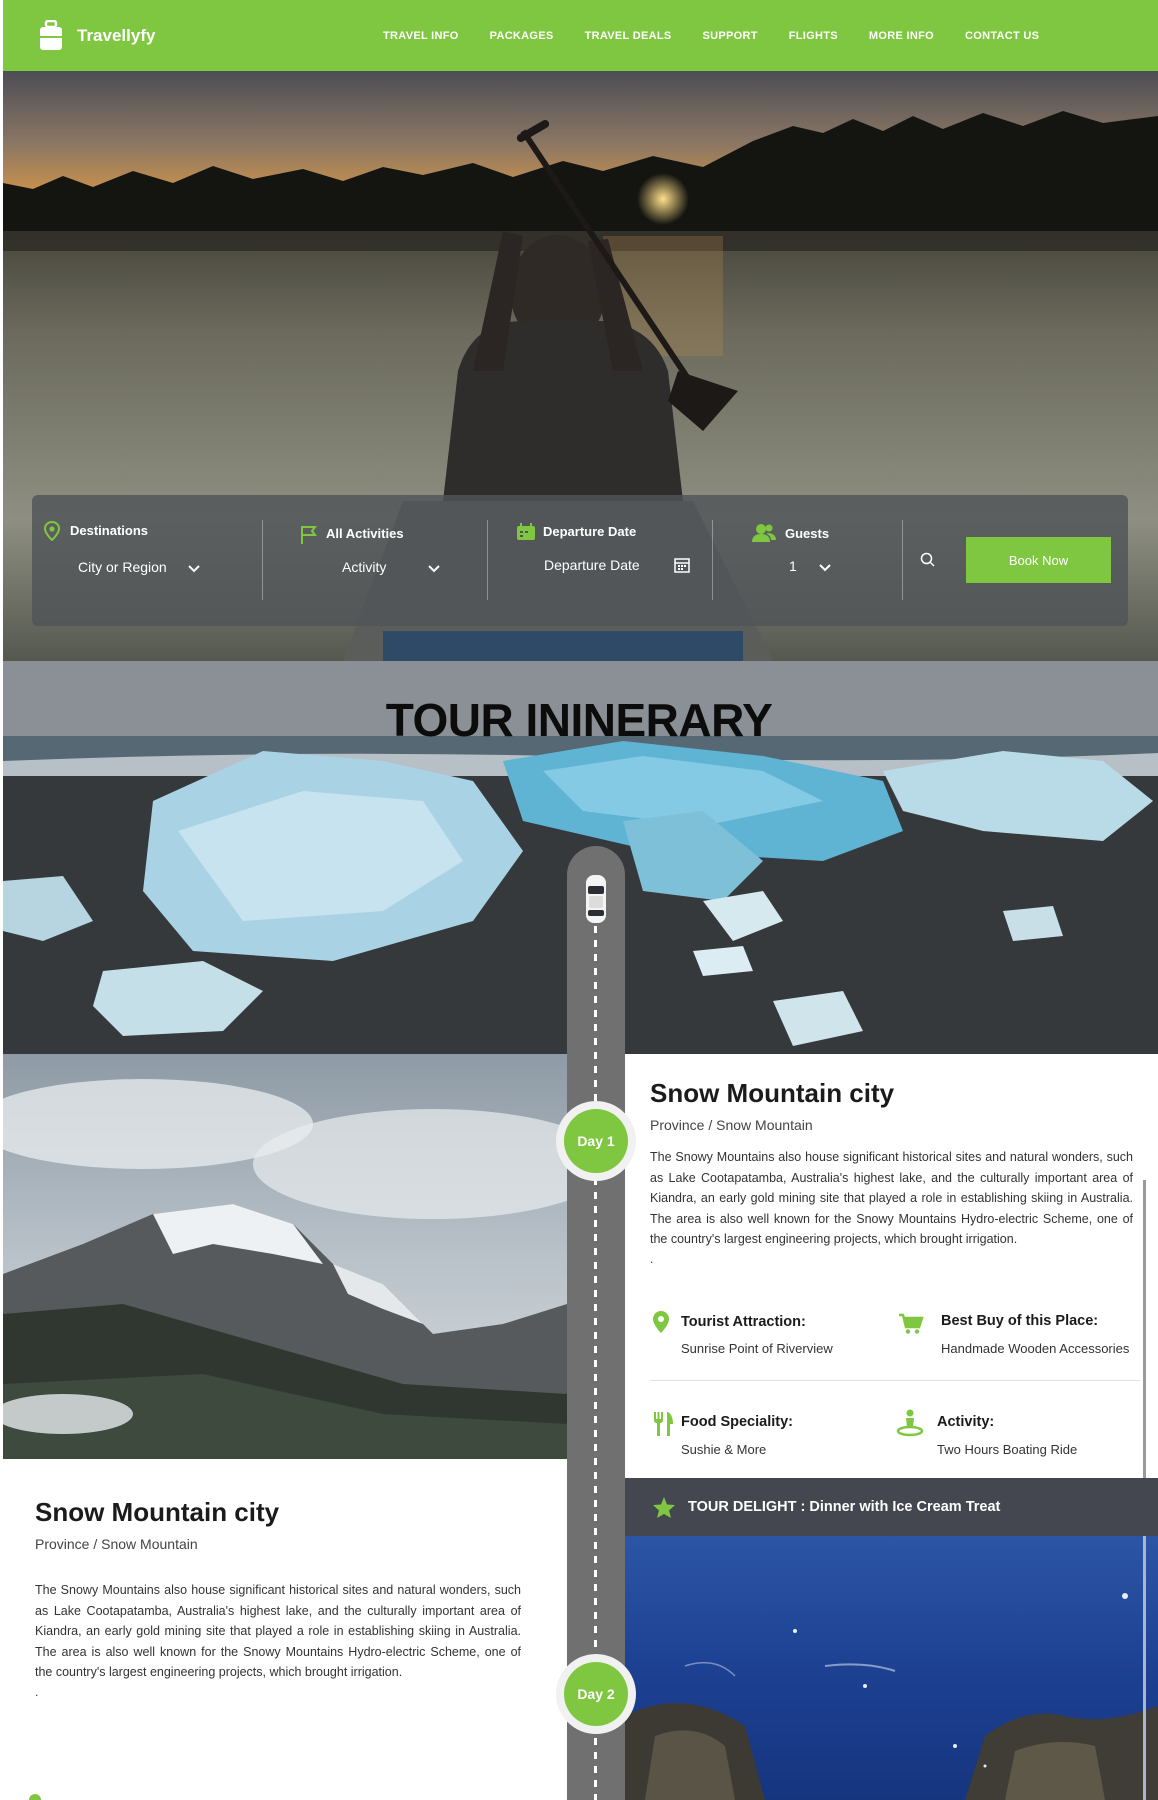 This screenshot has height=1800, width=1158. What do you see at coordinates (628, 36) in the screenshot?
I see `menu-item-travel-deals: TRAVEL DEALS` at bounding box center [628, 36].